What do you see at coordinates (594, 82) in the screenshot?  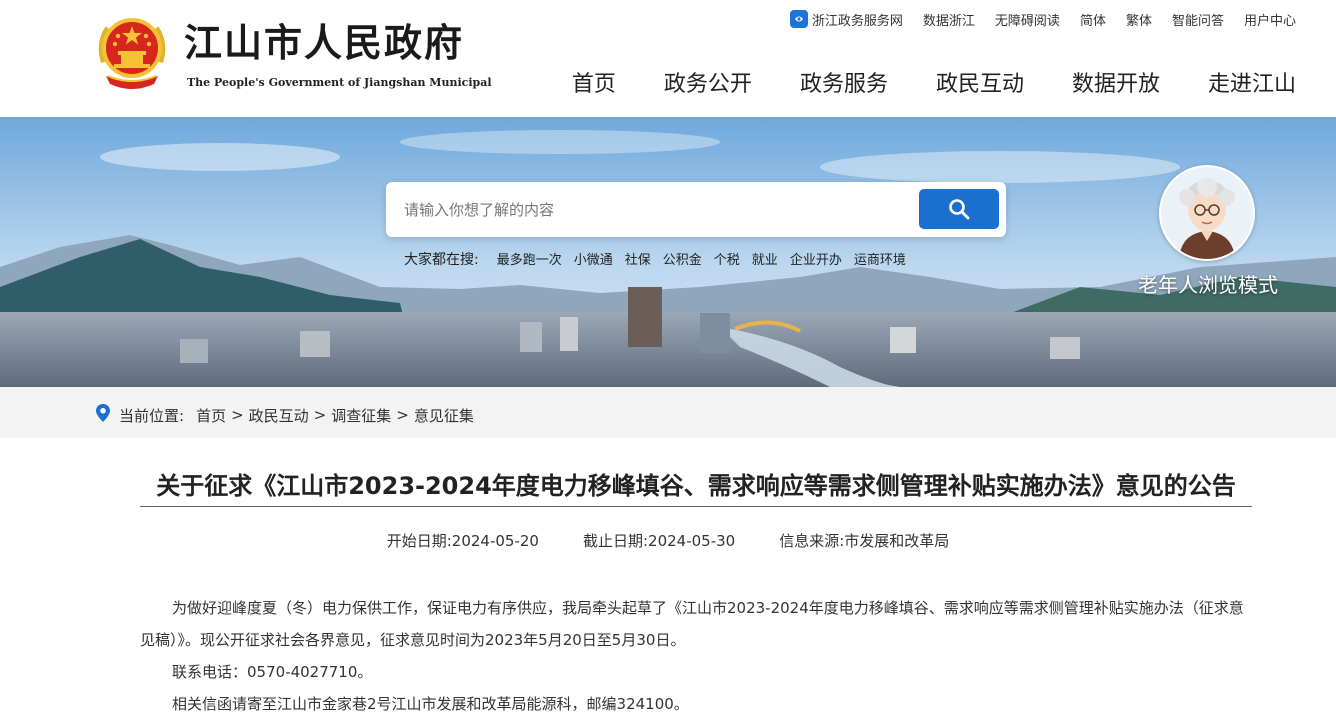 I see `nav-home: 首页` at bounding box center [594, 82].